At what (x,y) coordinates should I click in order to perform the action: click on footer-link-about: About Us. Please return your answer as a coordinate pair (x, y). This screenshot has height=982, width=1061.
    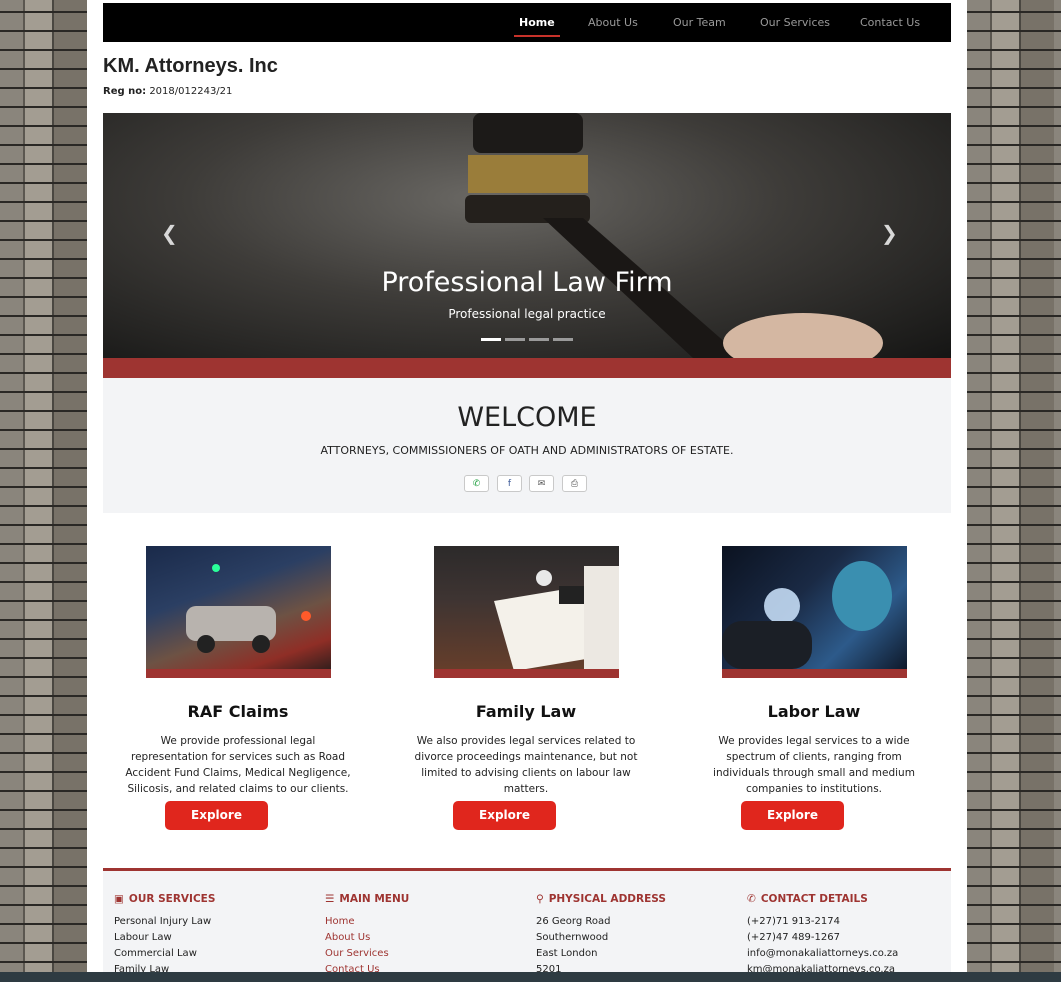
    Looking at the image, I should click on (367, 938).